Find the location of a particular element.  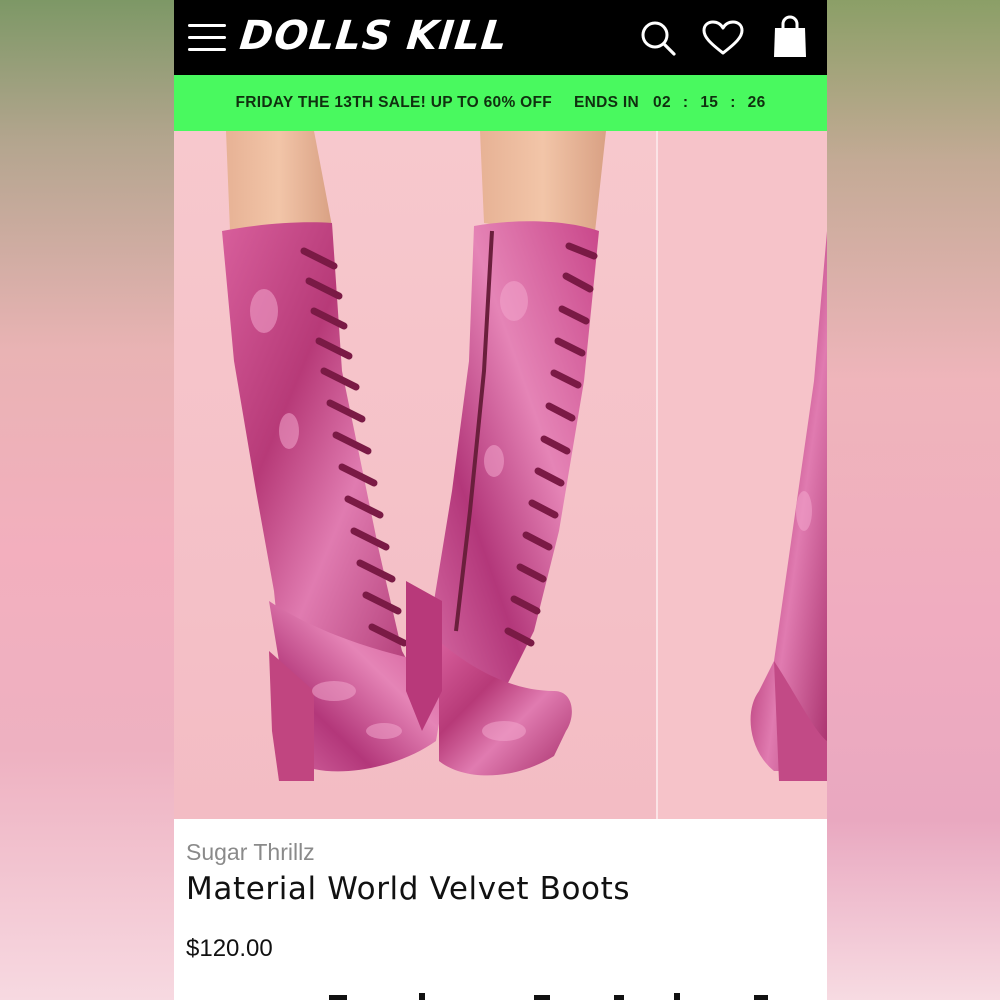

countdown-minutes: 15 is located at coordinates (709, 102).